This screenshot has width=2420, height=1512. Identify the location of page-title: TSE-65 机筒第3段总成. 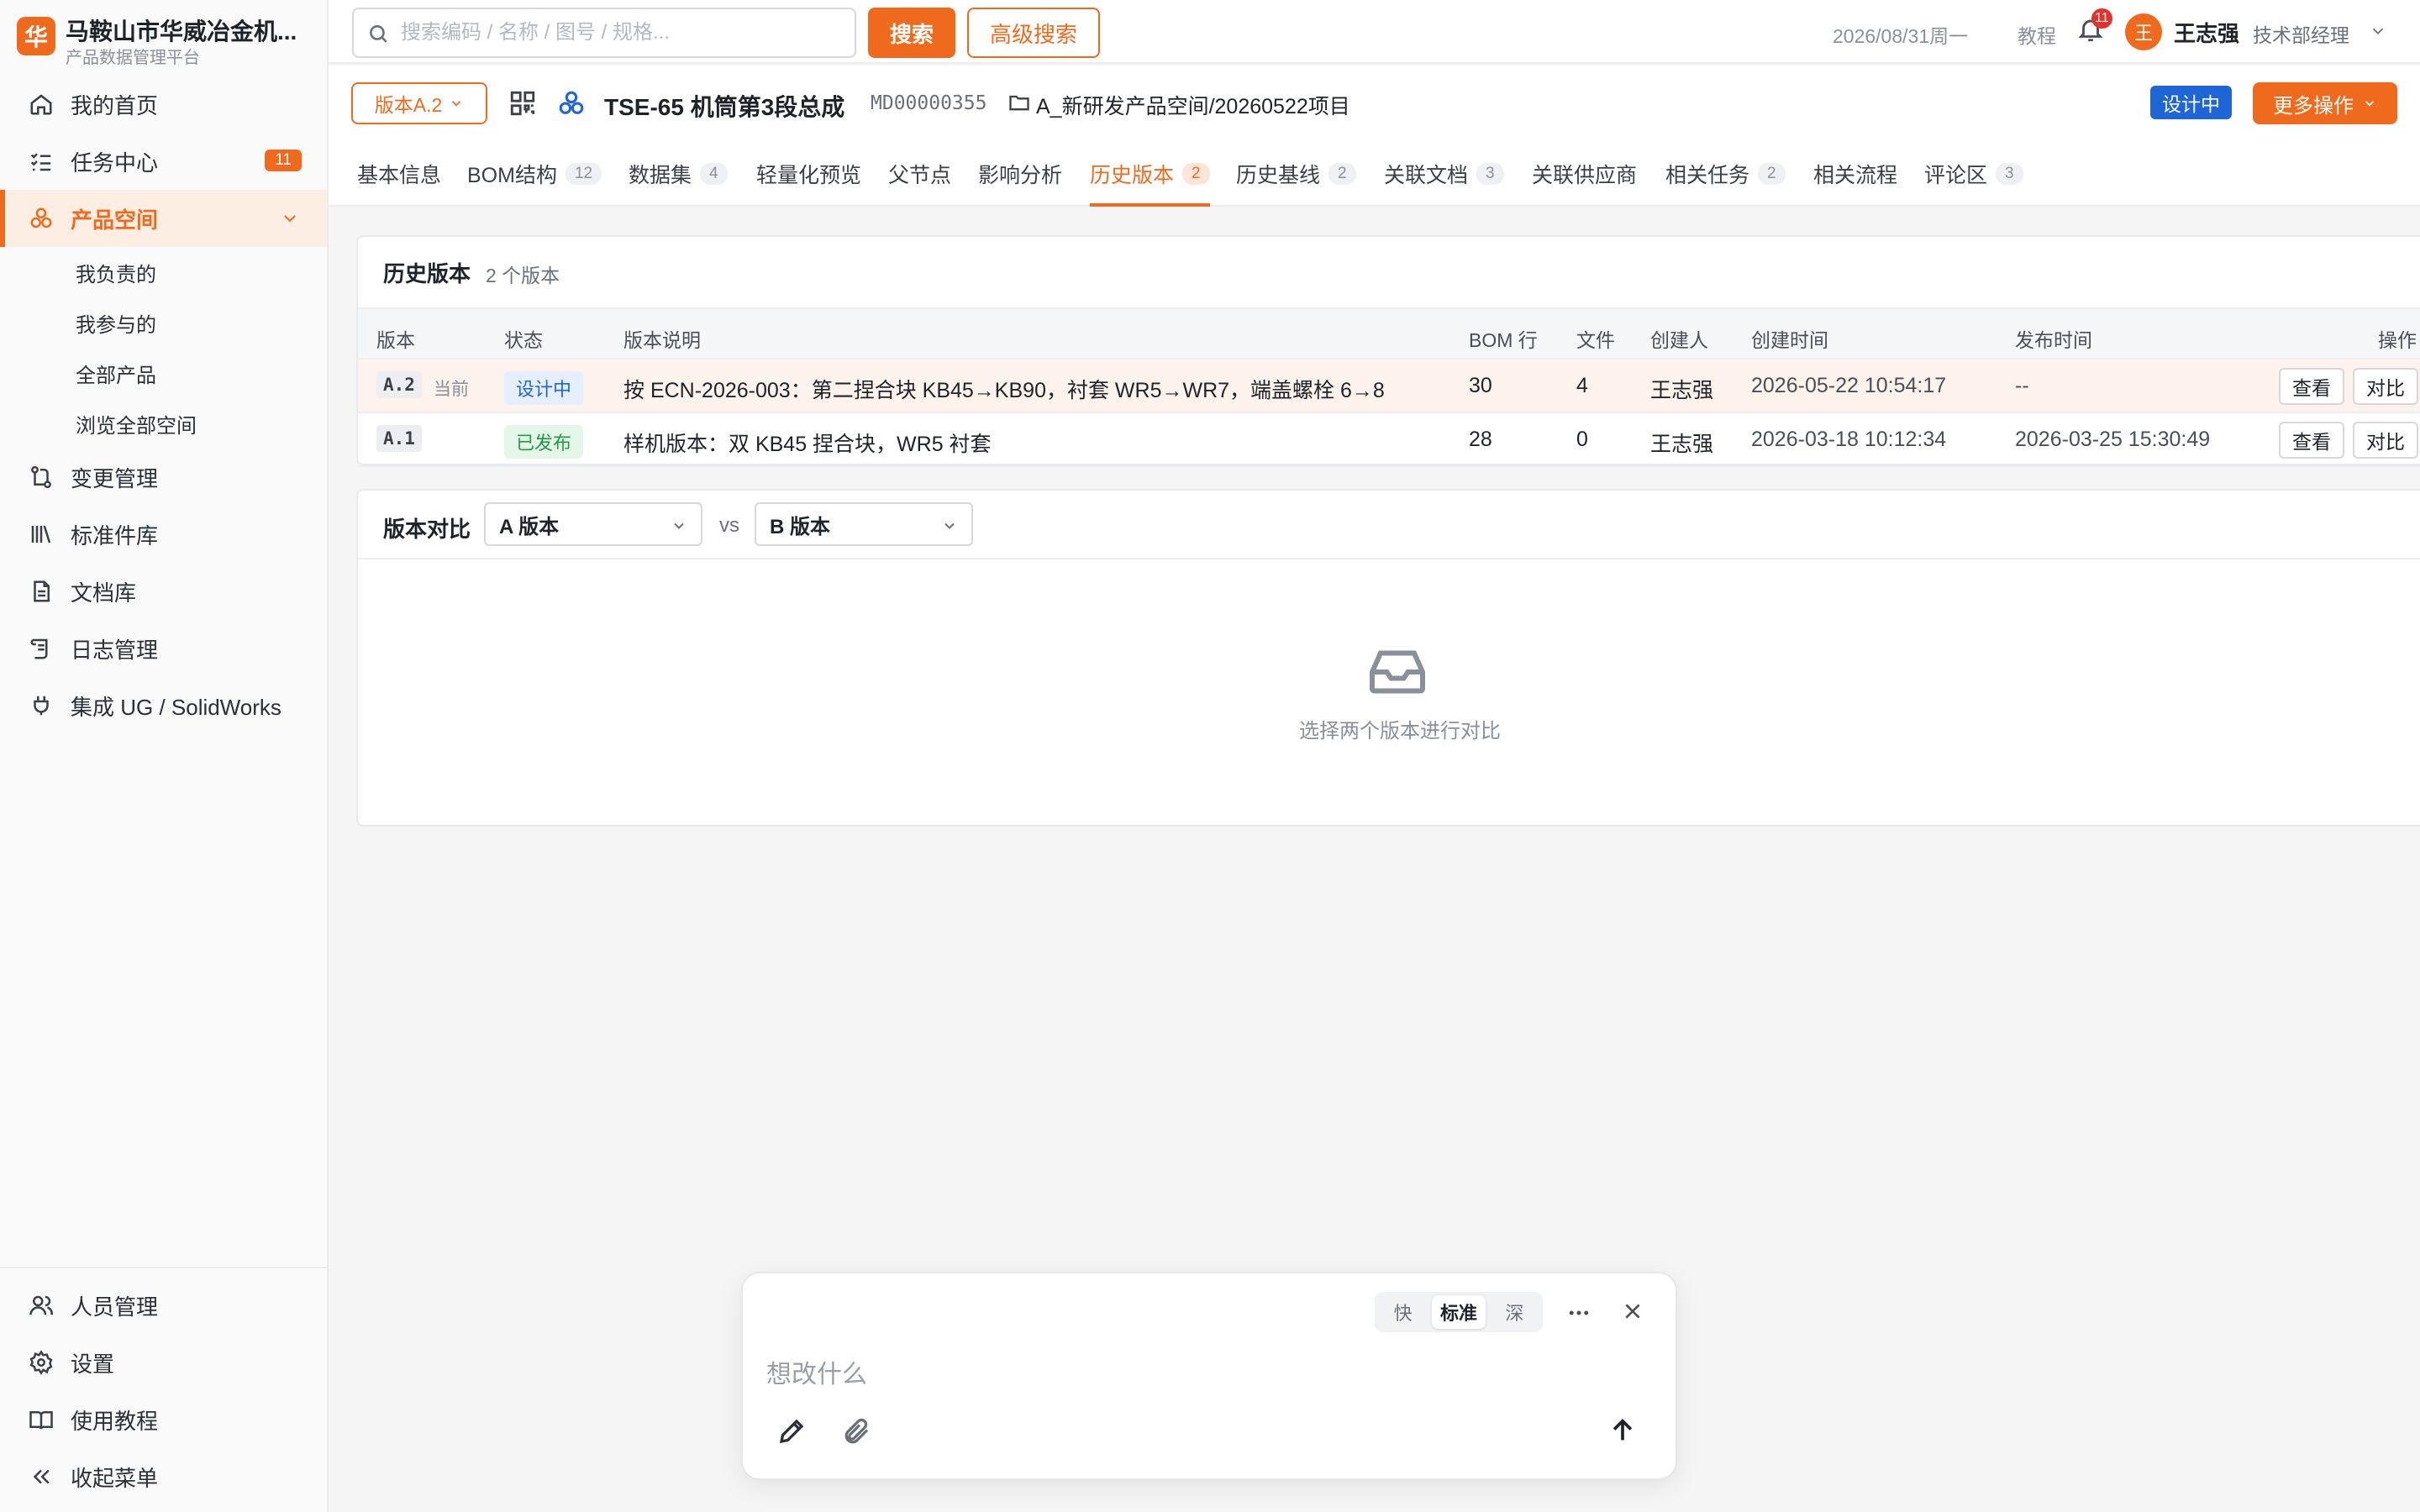
(724, 107).